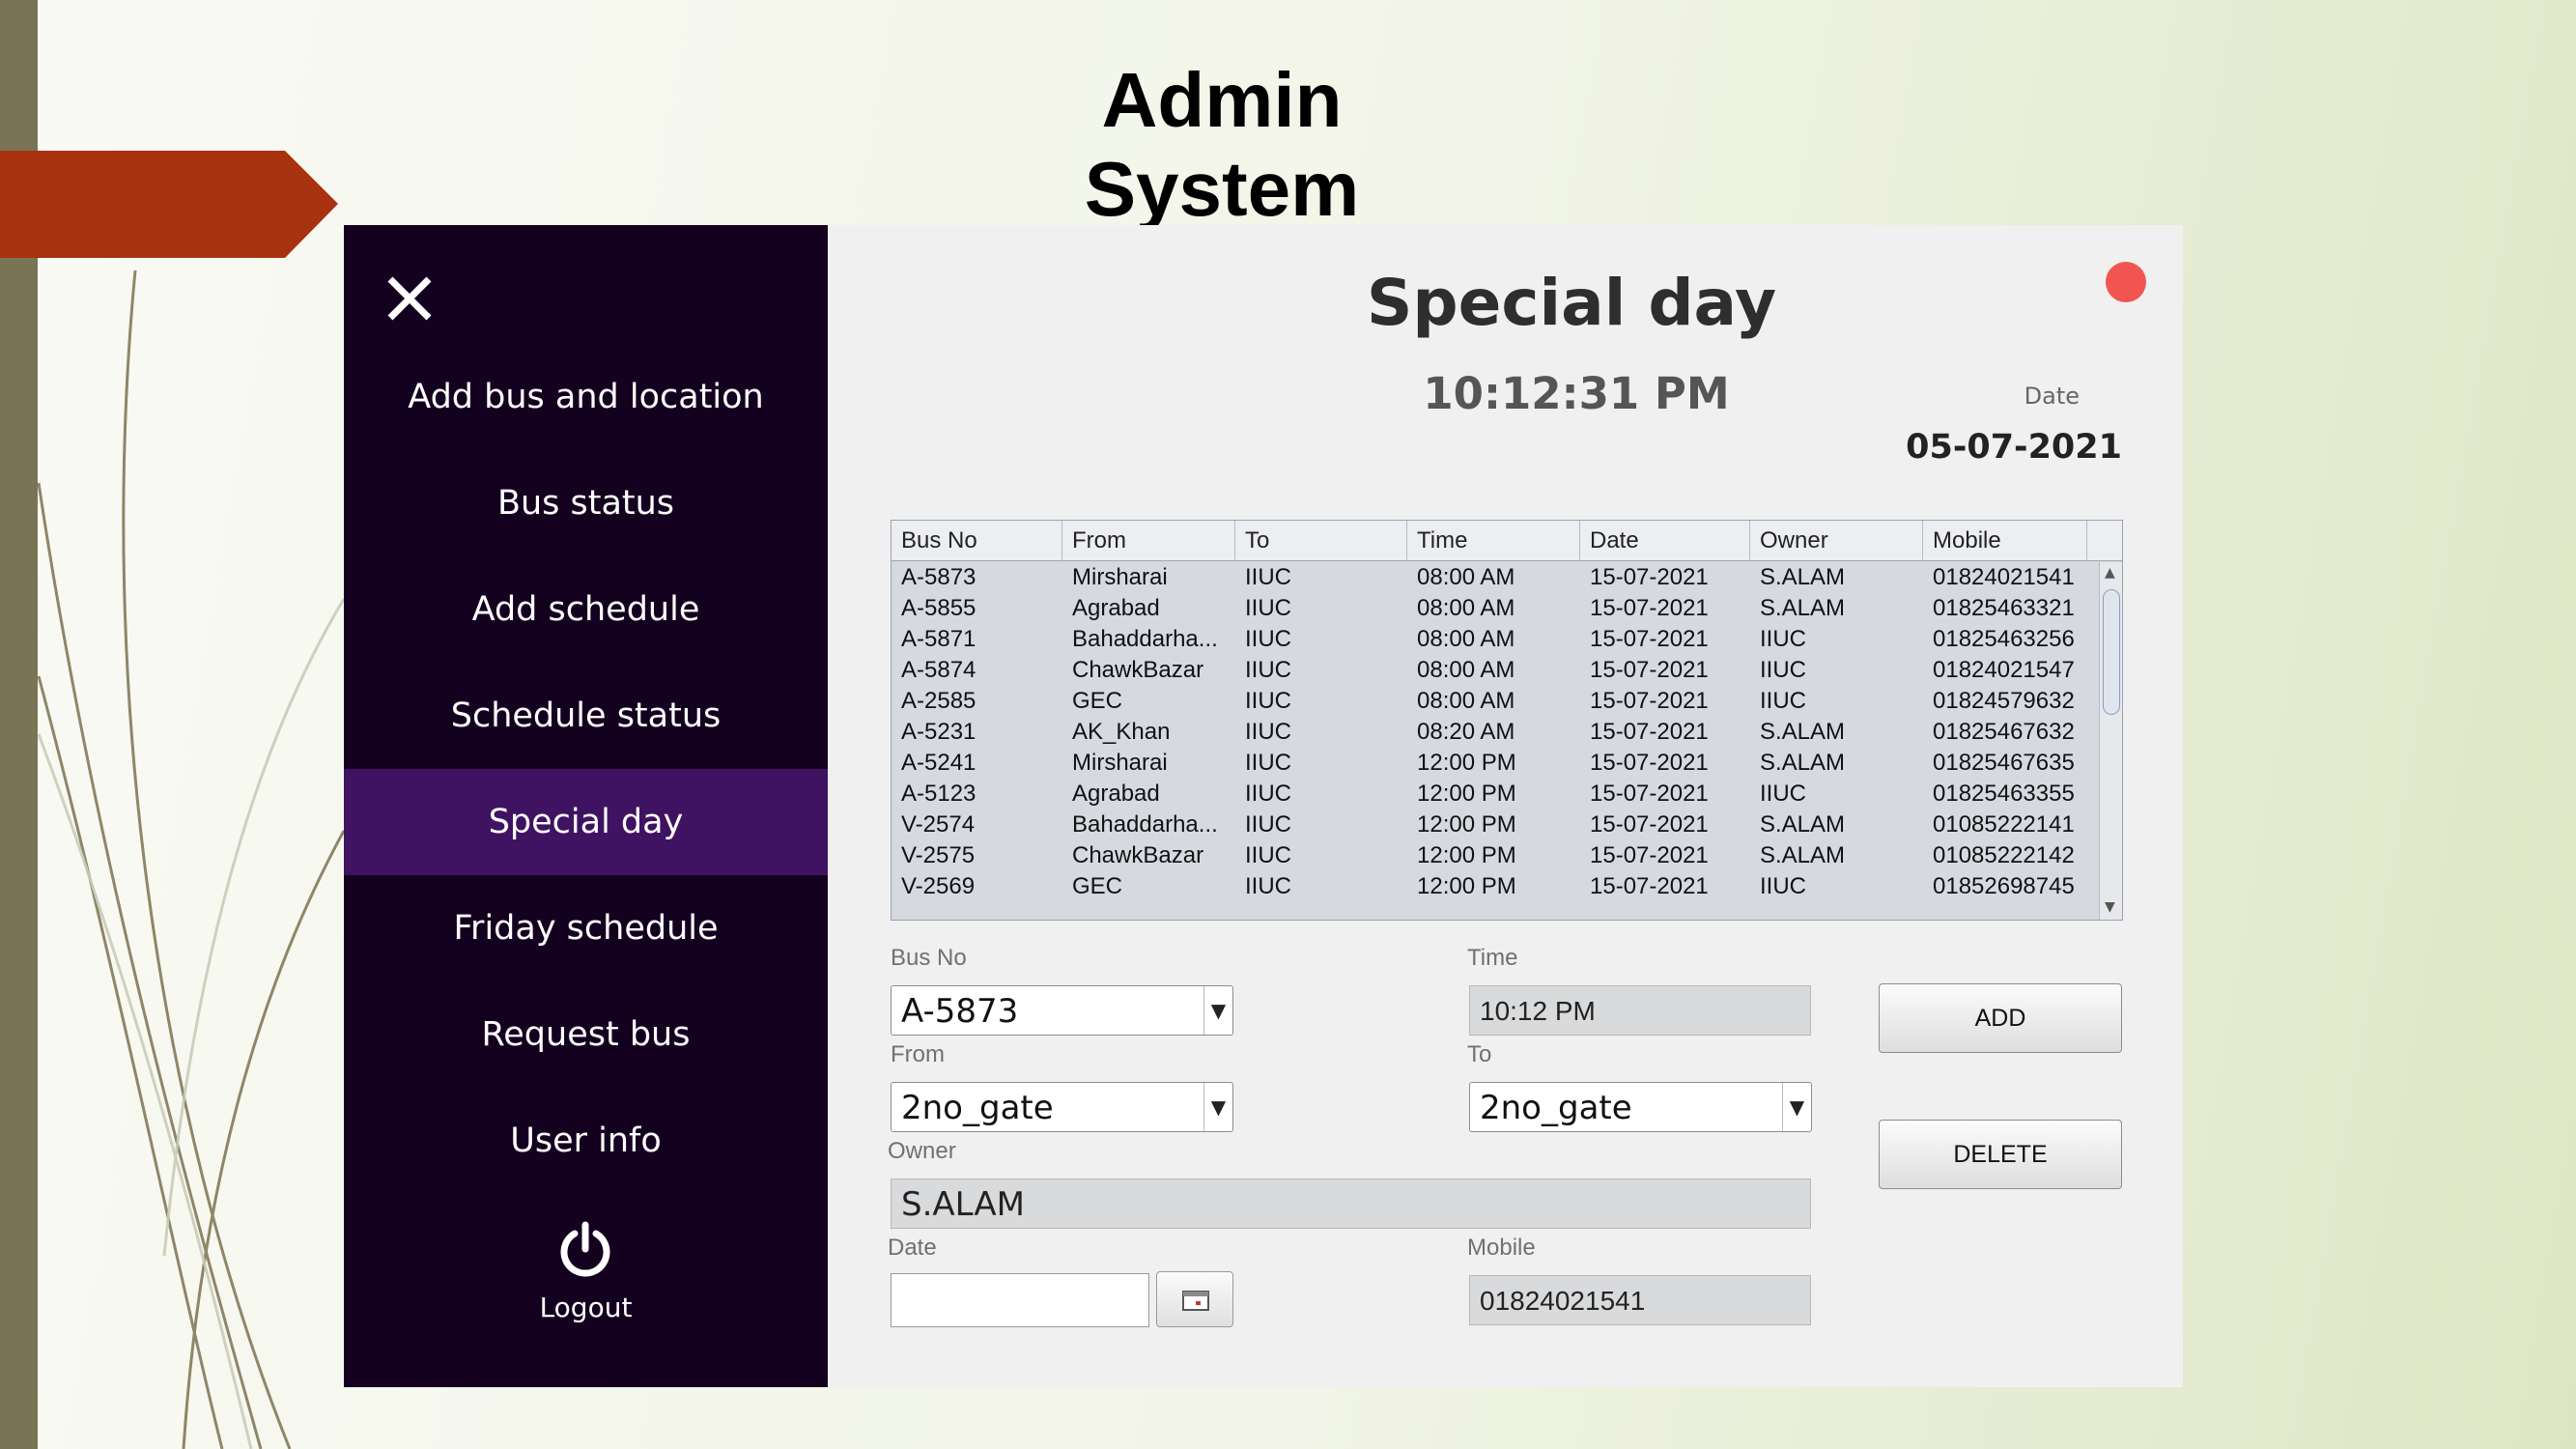 Image resolution: width=2576 pixels, height=1449 pixels. What do you see at coordinates (409, 298) in the screenshot?
I see `close-icon` at bounding box center [409, 298].